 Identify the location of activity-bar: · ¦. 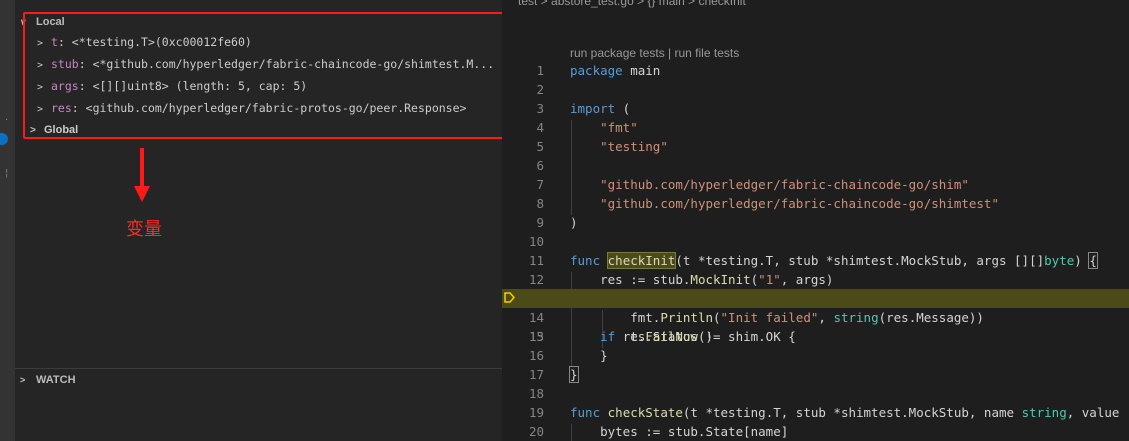
(7, 220).